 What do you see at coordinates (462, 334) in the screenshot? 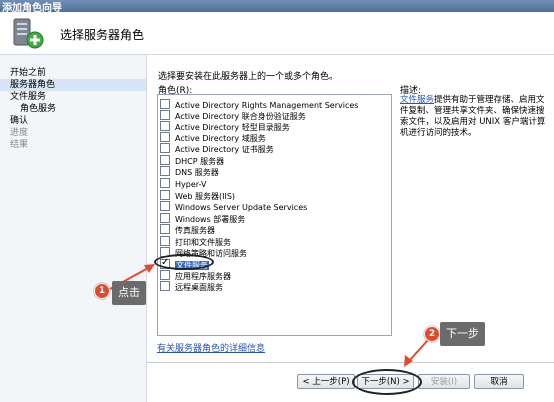
I see `callout-next: 下一步` at bounding box center [462, 334].